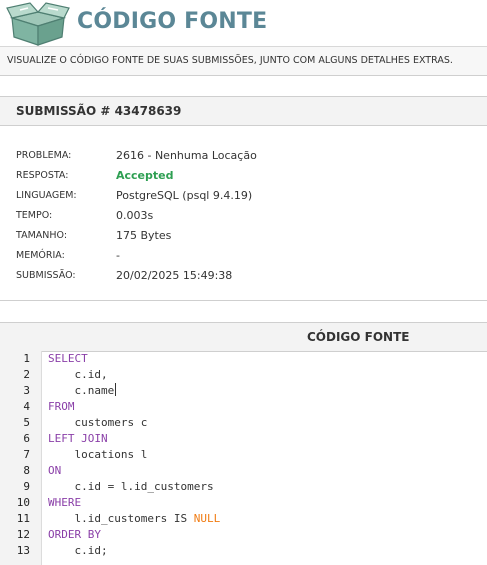 The height and width of the screenshot is (565, 487). I want to click on answer-status: Accepted, so click(145, 175).